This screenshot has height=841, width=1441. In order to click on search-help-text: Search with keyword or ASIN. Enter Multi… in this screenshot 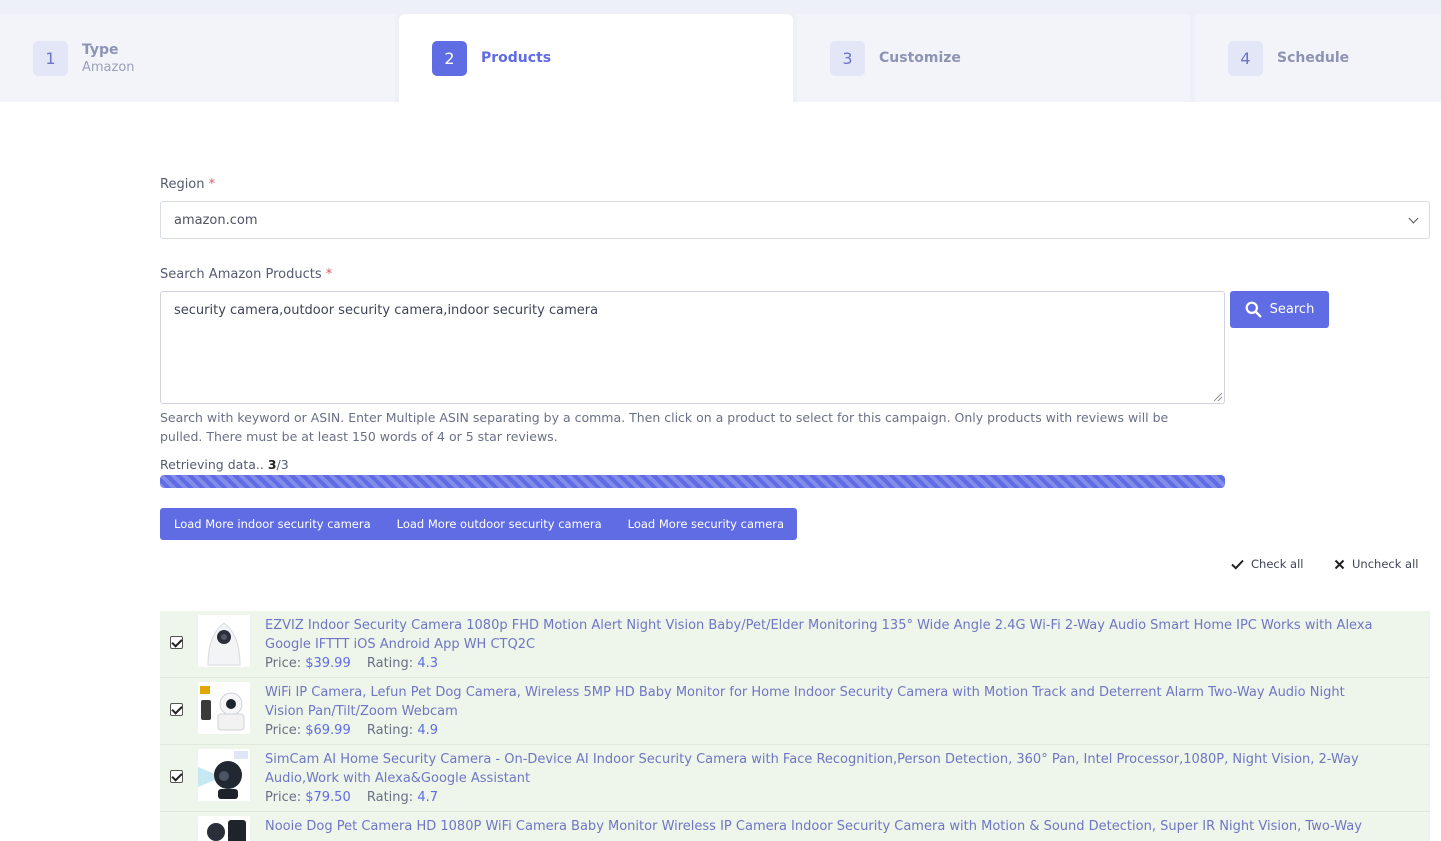, I will do `click(664, 427)`.